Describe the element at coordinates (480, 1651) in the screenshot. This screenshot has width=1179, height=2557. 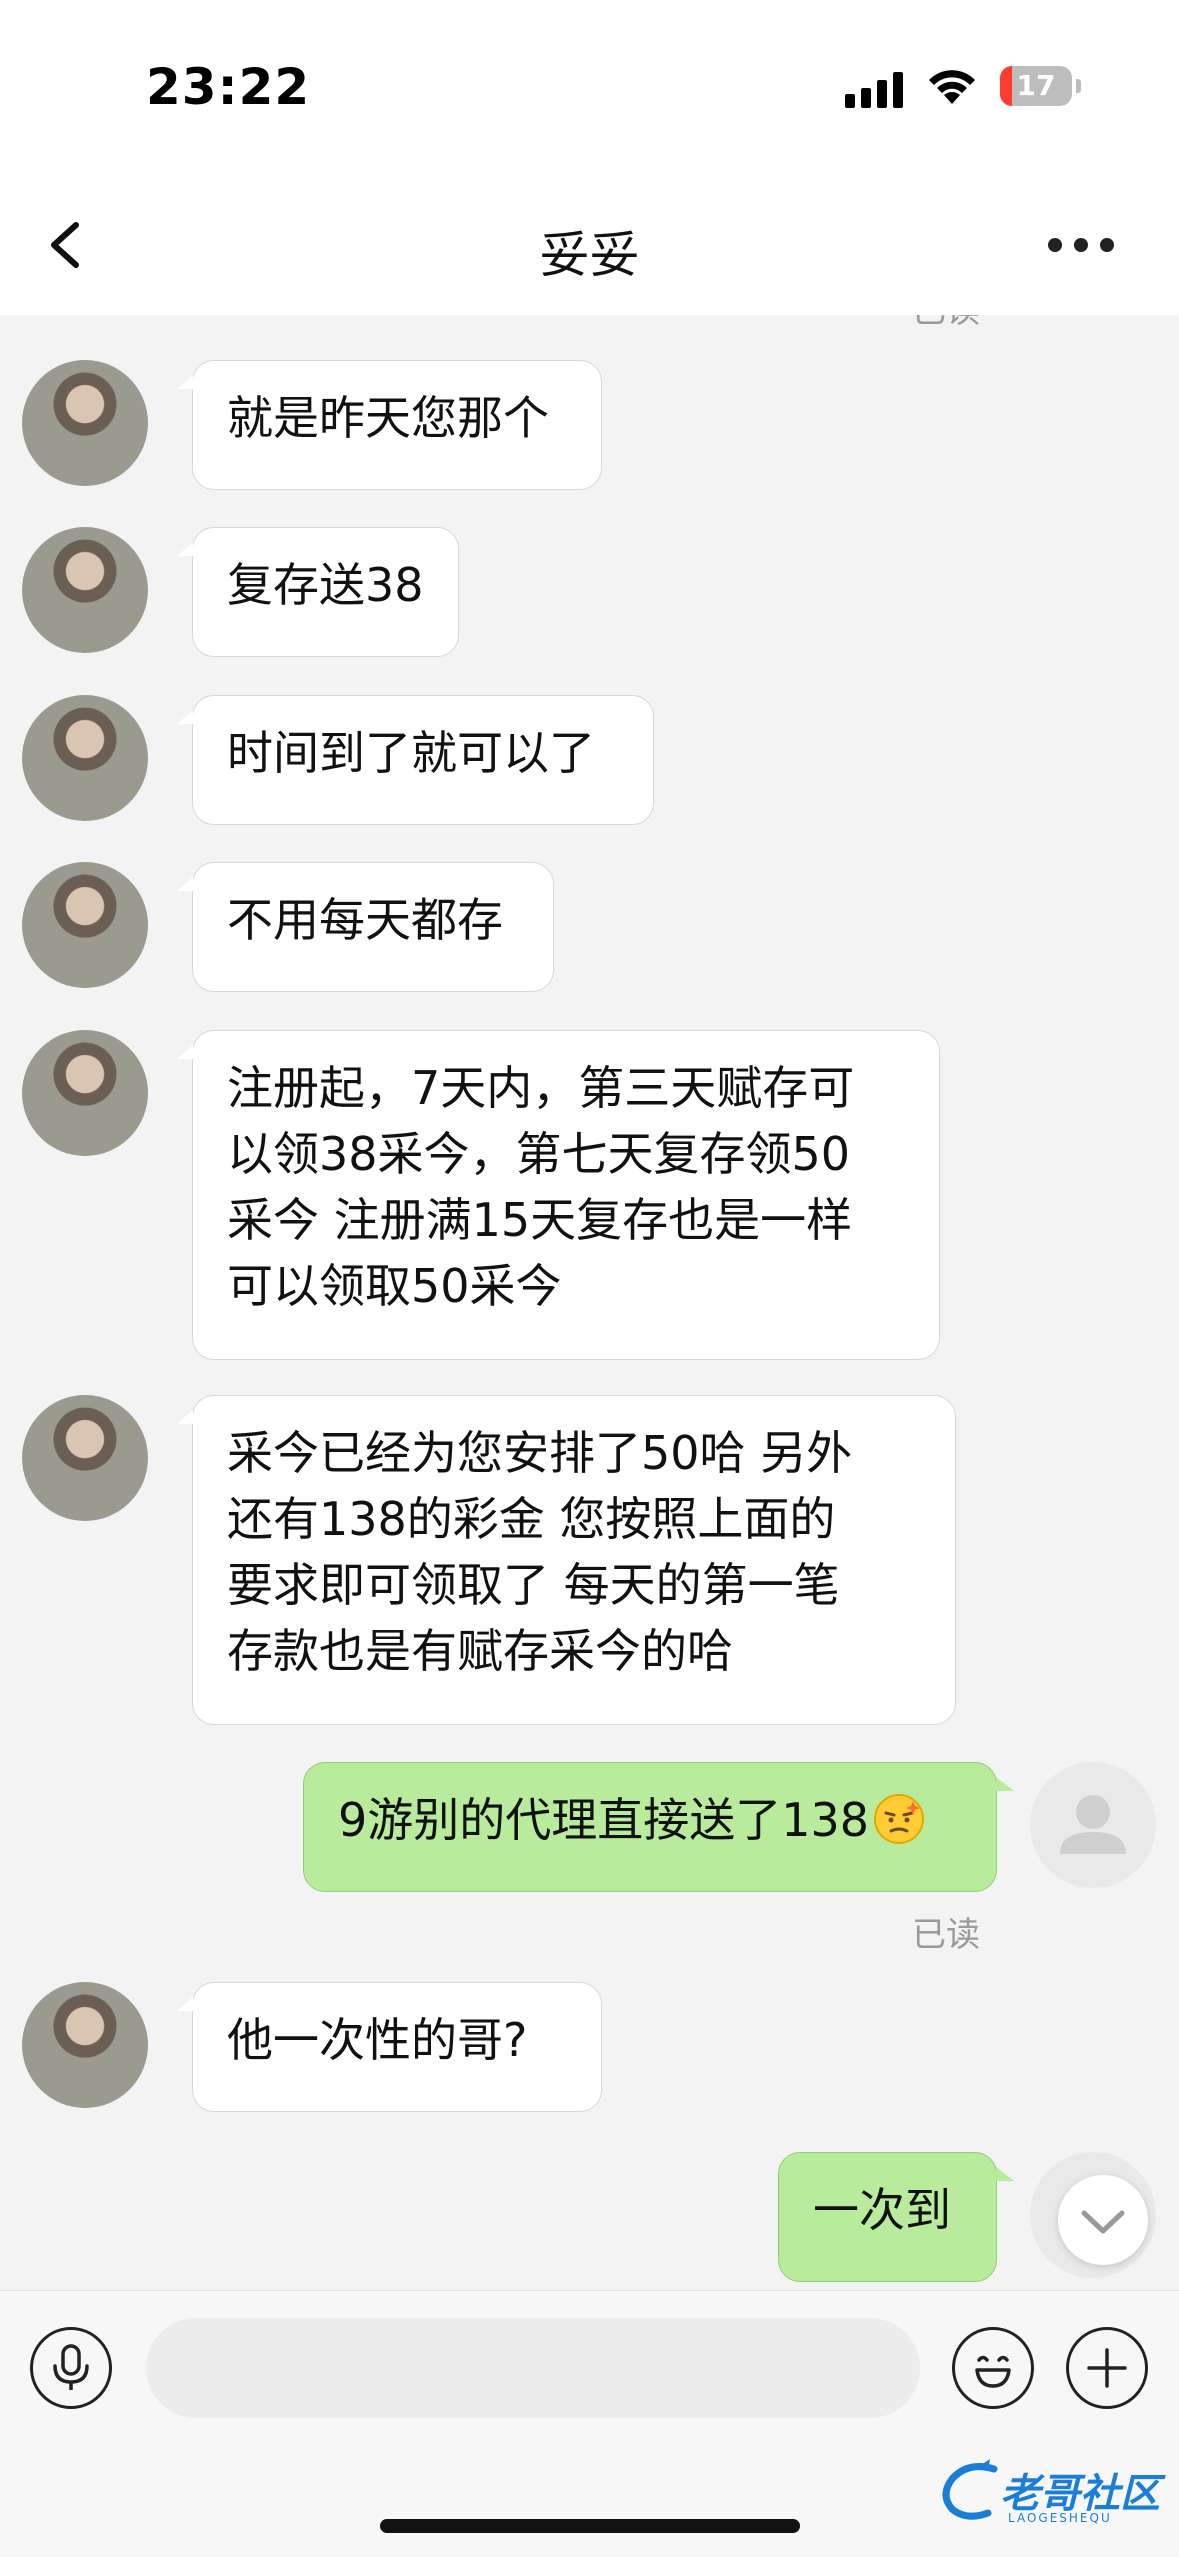
I see `message-line: 存款也是有赋存采今的哈` at that location.